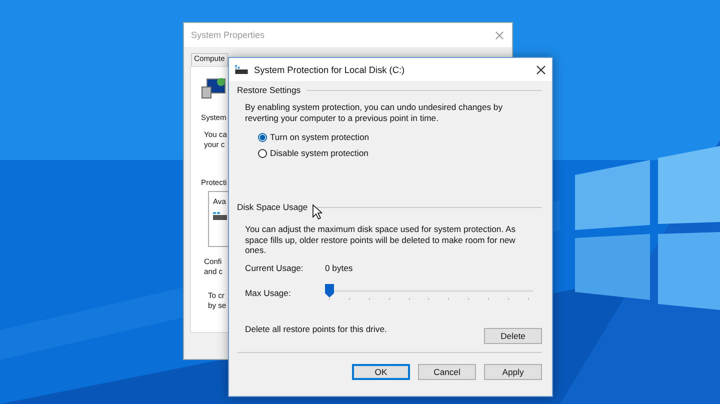 The height and width of the screenshot is (404, 720). What do you see at coordinates (268, 293) in the screenshot?
I see `field-label: Max Usage:` at bounding box center [268, 293].